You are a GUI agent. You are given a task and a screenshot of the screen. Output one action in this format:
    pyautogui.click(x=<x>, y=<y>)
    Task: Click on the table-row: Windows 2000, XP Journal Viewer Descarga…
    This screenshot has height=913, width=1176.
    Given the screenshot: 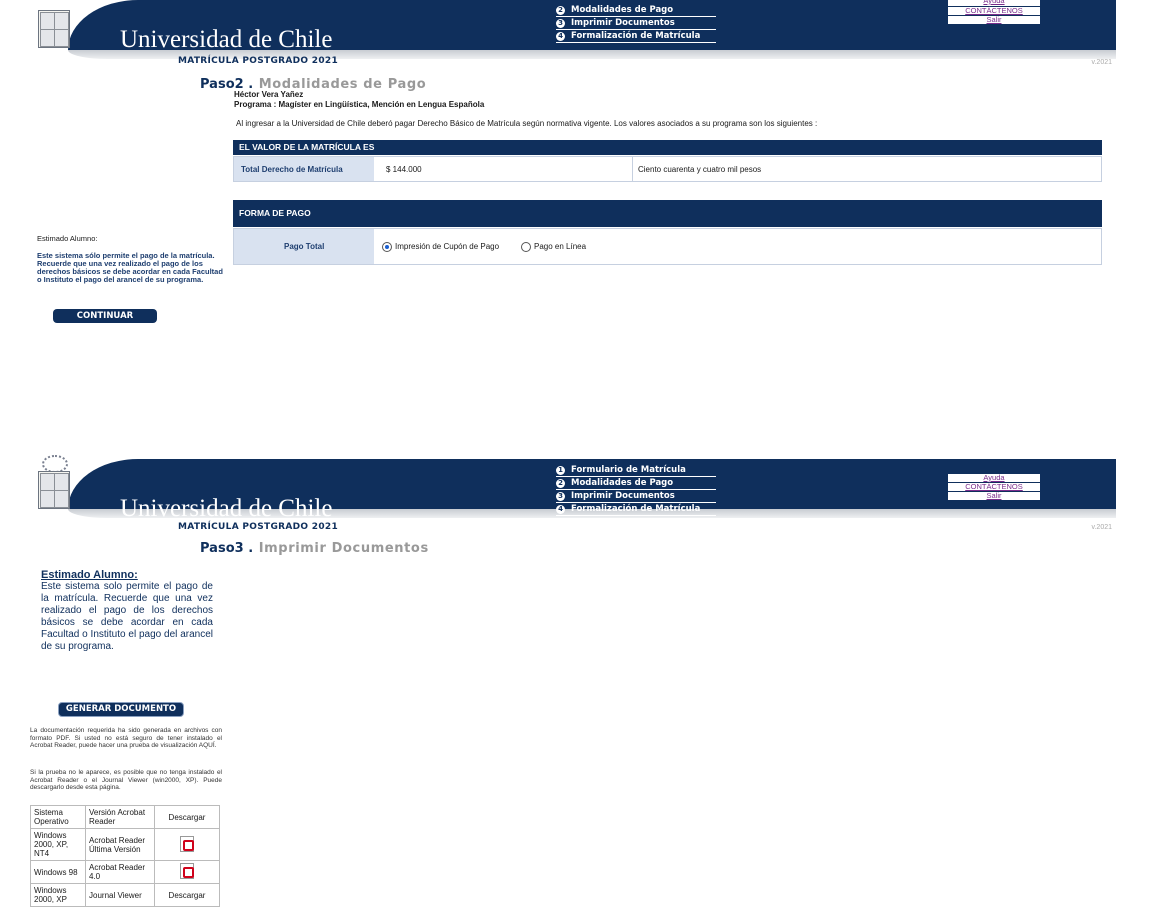 What is the action you would take?
    pyautogui.click(x=125, y=895)
    